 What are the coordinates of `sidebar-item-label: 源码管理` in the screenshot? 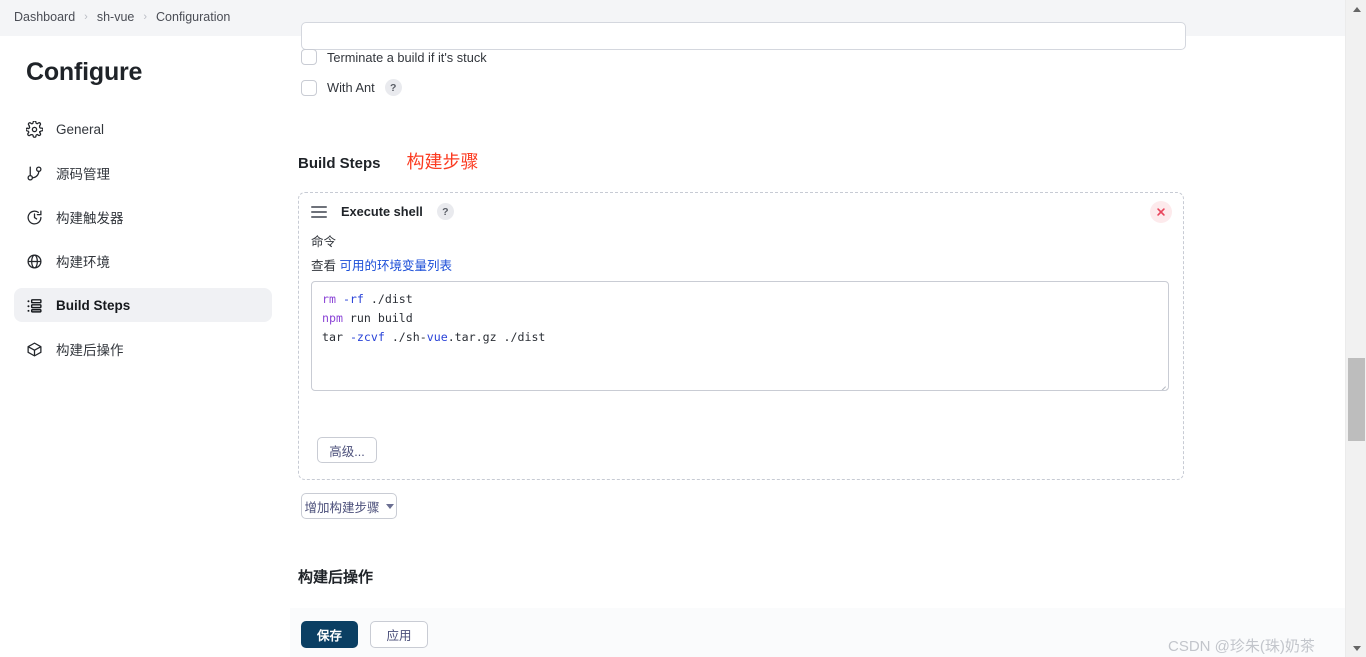 It's located at (83, 174).